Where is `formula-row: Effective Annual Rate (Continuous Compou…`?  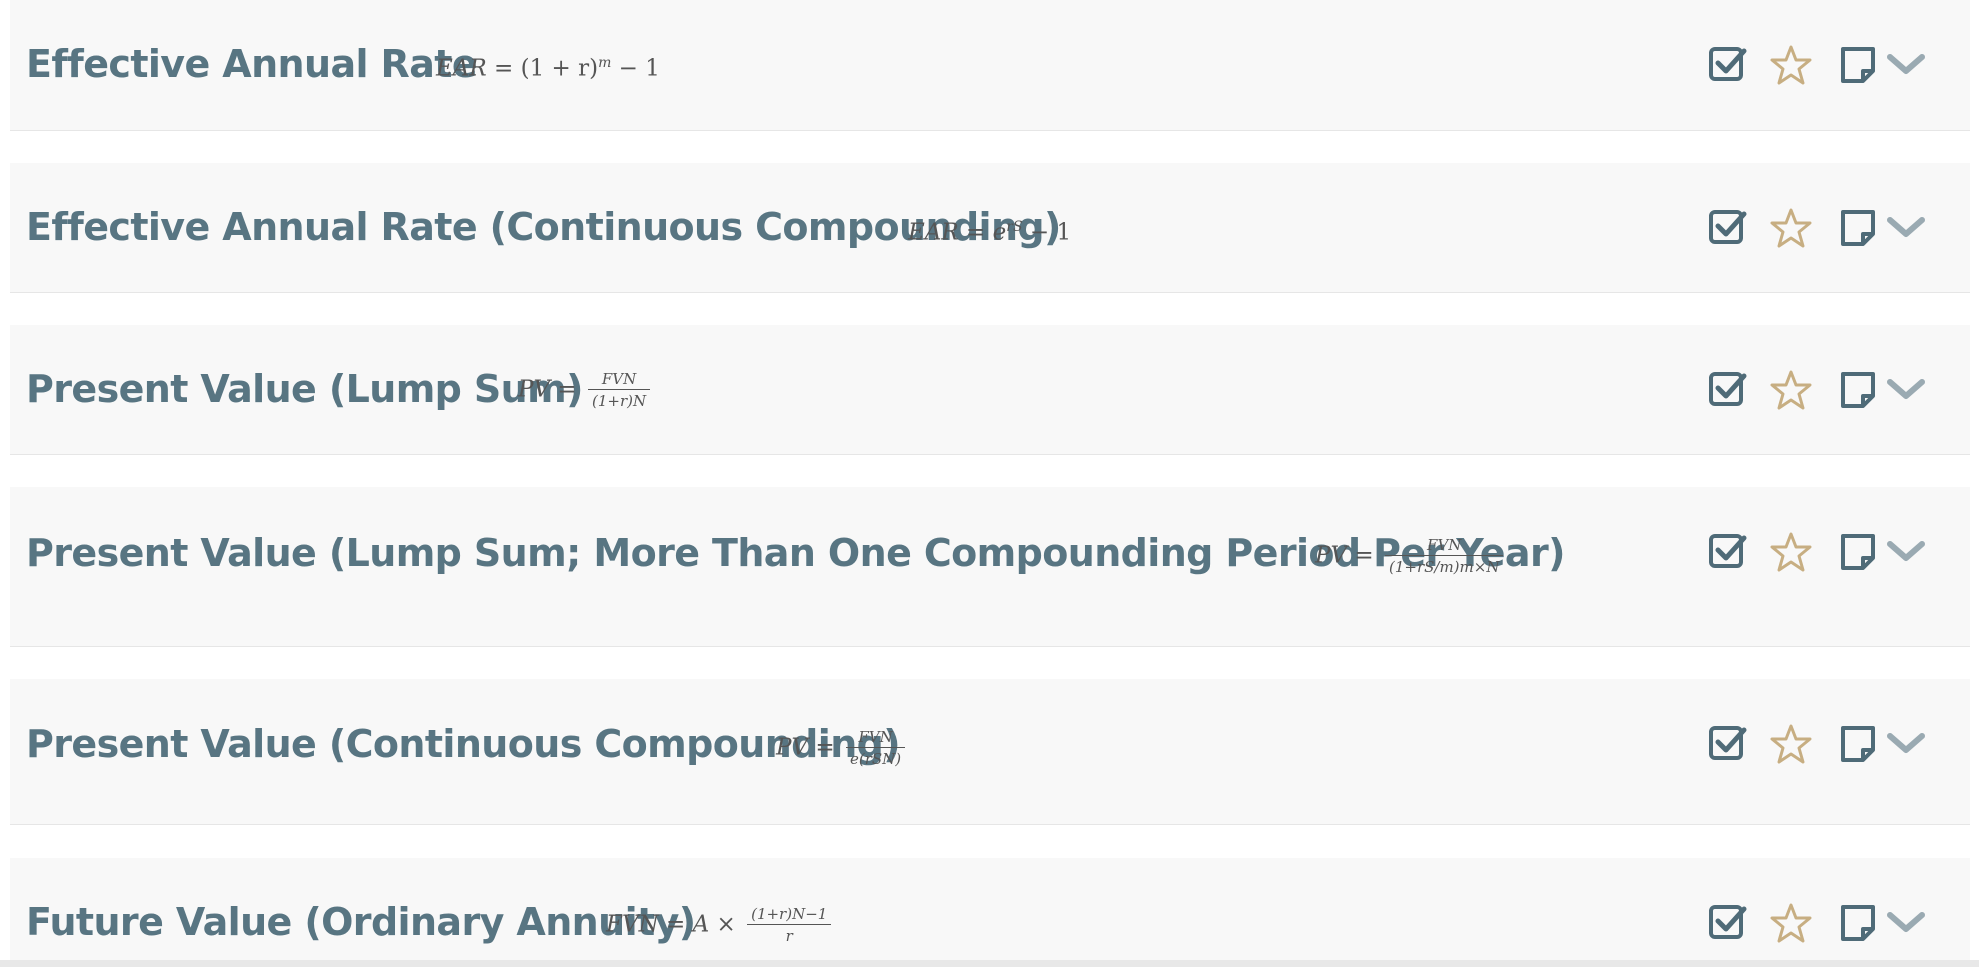 formula-row: Effective Annual Rate (Continuous Compou… is located at coordinates (990, 228).